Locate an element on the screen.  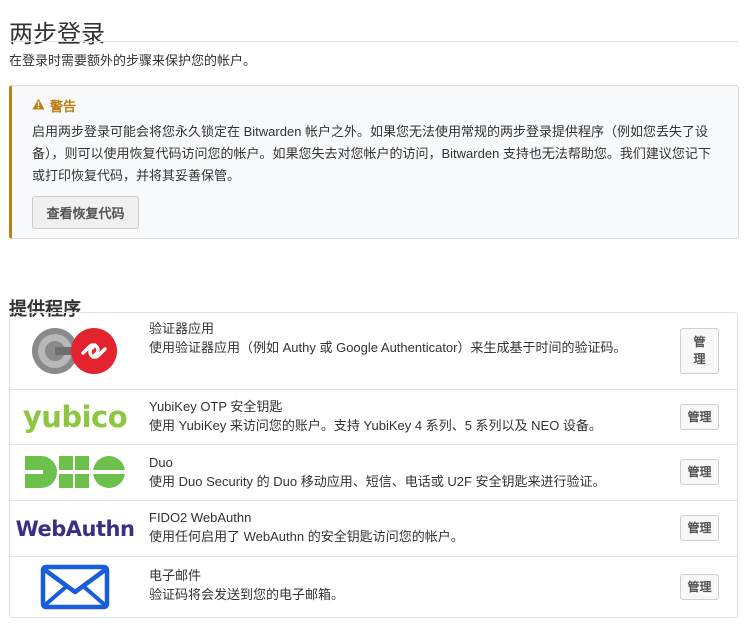
yubico-logo-text: yubico is located at coordinates (75, 417).